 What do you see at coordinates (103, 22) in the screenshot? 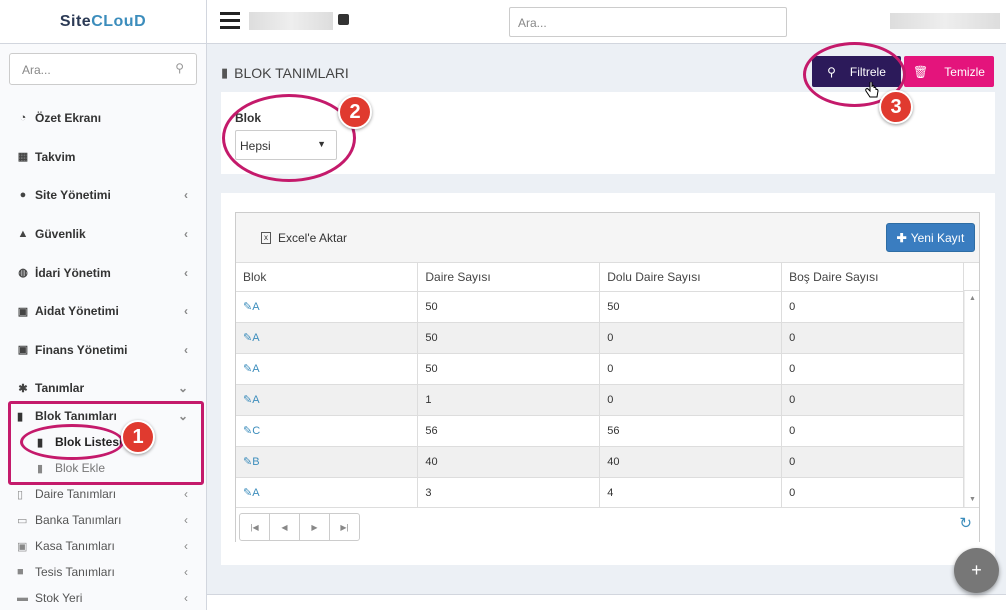
I see `site-logo: Site CLouD` at bounding box center [103, 22].